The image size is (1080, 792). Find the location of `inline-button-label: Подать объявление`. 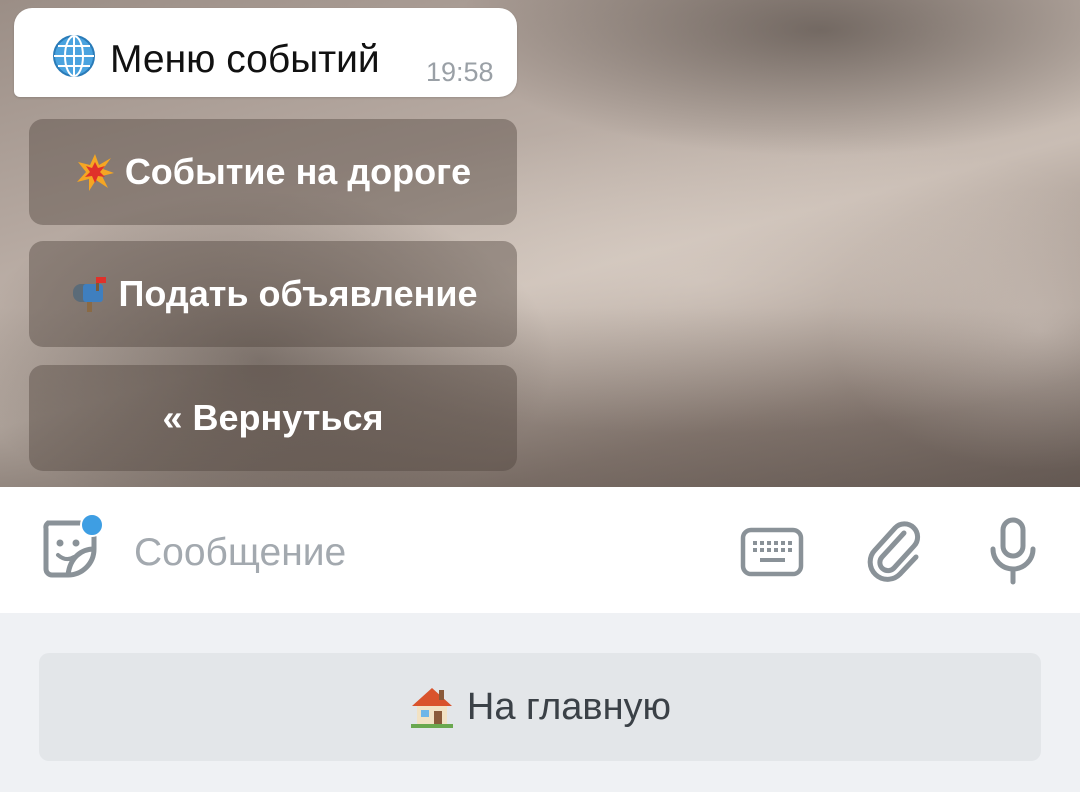

inline-button-label: Подать объявление is located at coordinates (298, 293).